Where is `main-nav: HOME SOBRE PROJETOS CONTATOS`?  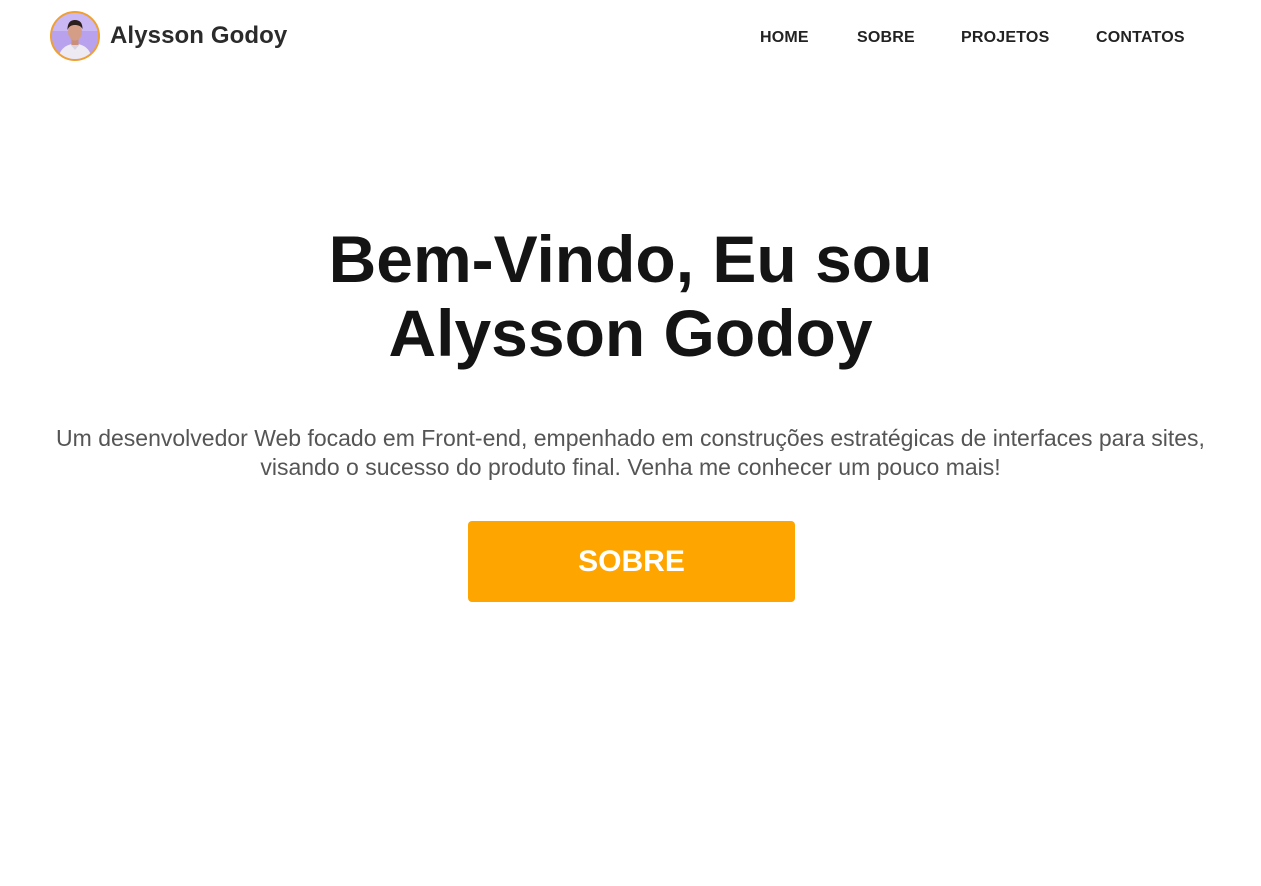
main-nav: HOME SOBRE PROJETOS CONTATOS is located at coordinates (630, 39).